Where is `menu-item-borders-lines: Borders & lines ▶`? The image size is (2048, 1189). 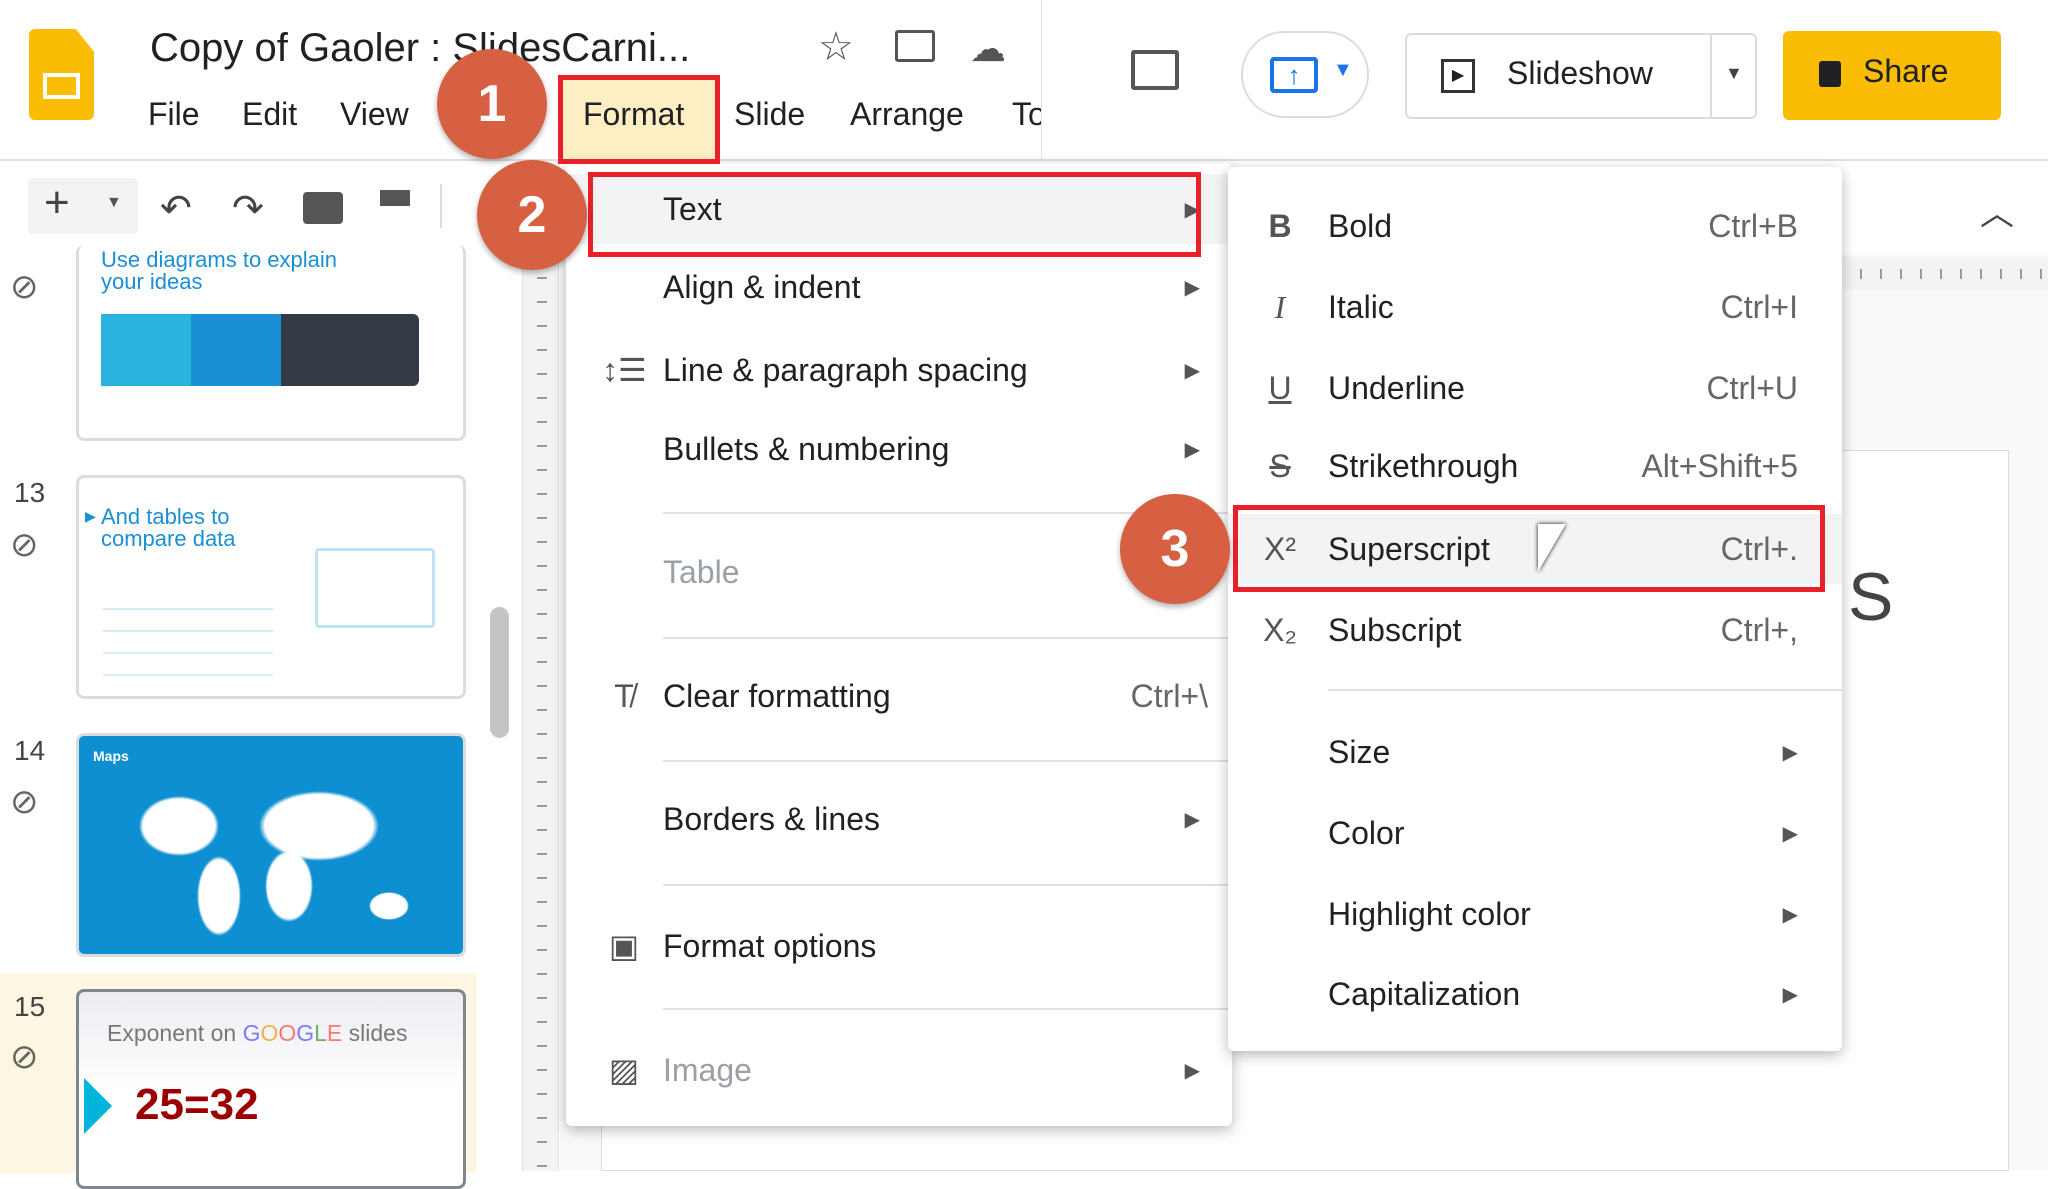 menu-item-borders-lines: Borders & lines ▶ is located at coordinates (899, 819).